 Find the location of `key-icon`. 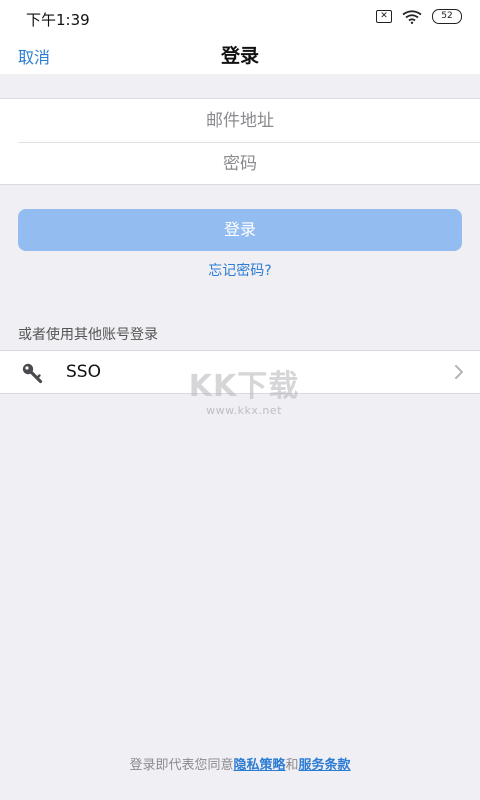

key-icon is located at coordinates (32, 375).